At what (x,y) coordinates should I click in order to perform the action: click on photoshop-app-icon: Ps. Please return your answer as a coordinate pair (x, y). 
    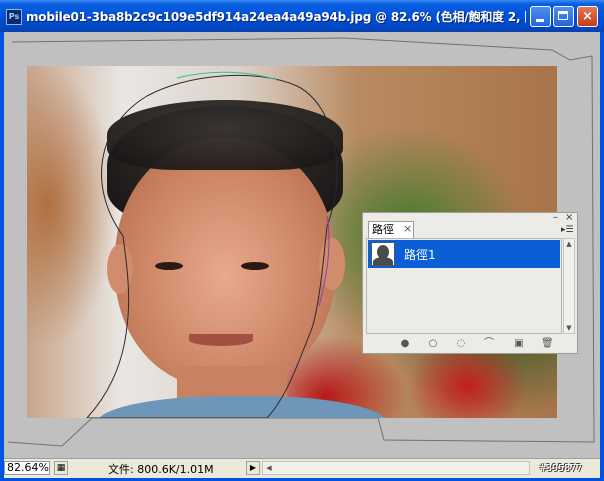
    Looking at the image, I should click on (14, 17).